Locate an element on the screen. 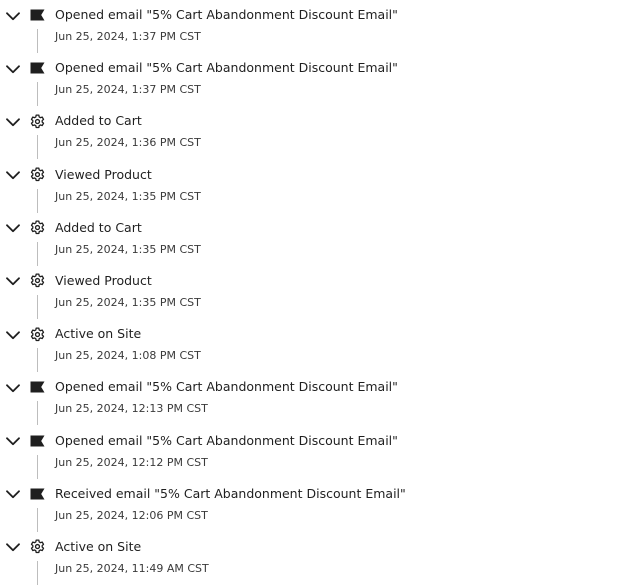 The image size is (619, 585). event-timestamp: Jun 25, 2024, 12:12 PM CST is located at coordinates (131, 462).